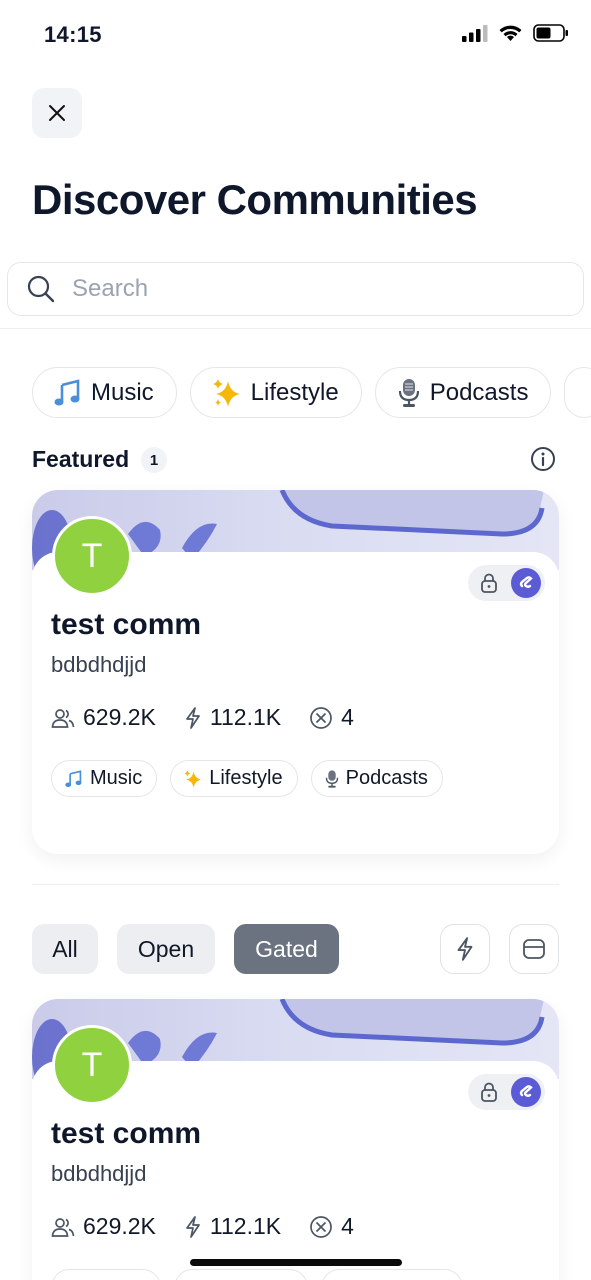 The width and height of the screenshot is (591, 1280). I want to click on close-icon, so click(57, 113).